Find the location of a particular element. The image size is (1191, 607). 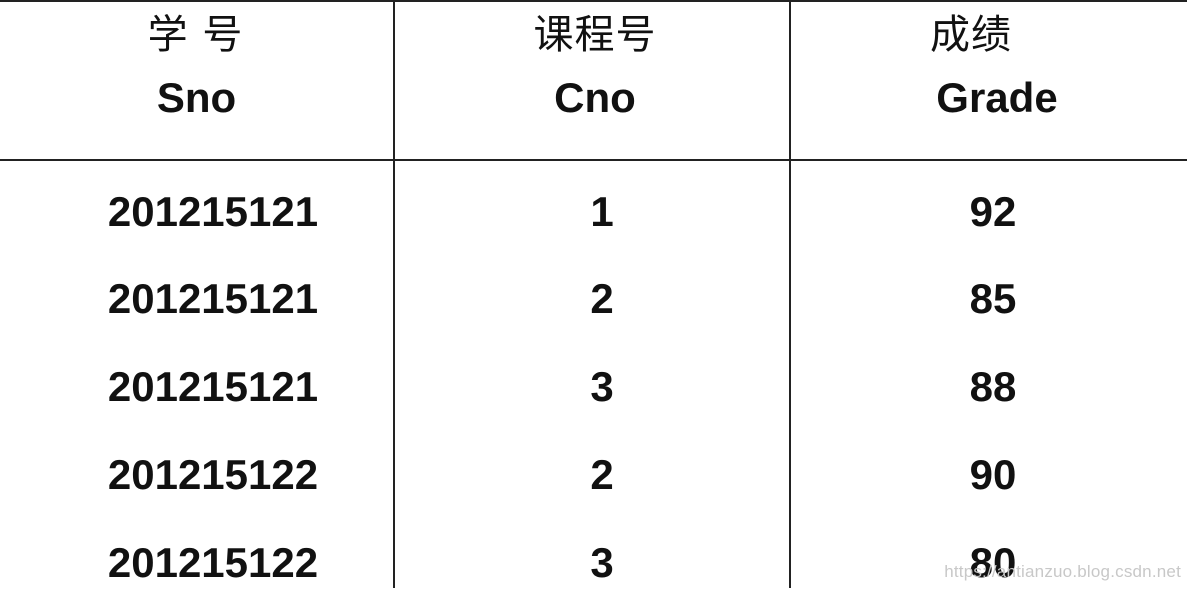

grade-cell: 92 is located at coordinates (993, 211).